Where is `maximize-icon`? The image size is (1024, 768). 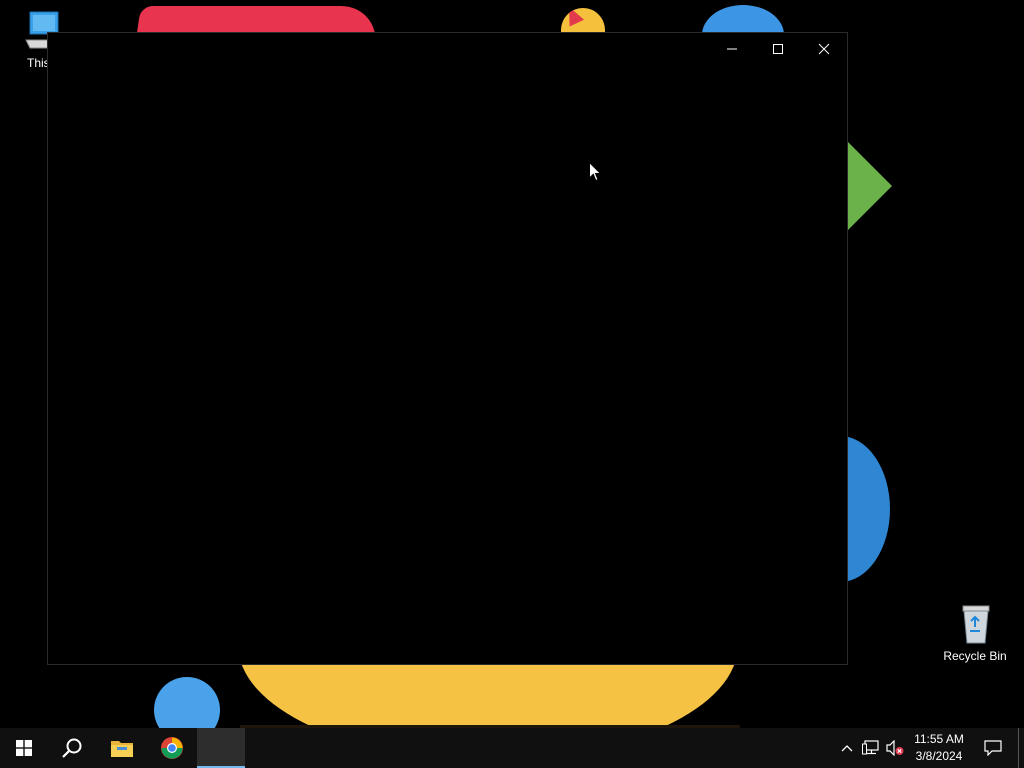 maximize-icon is located at coordinates (778, 49).